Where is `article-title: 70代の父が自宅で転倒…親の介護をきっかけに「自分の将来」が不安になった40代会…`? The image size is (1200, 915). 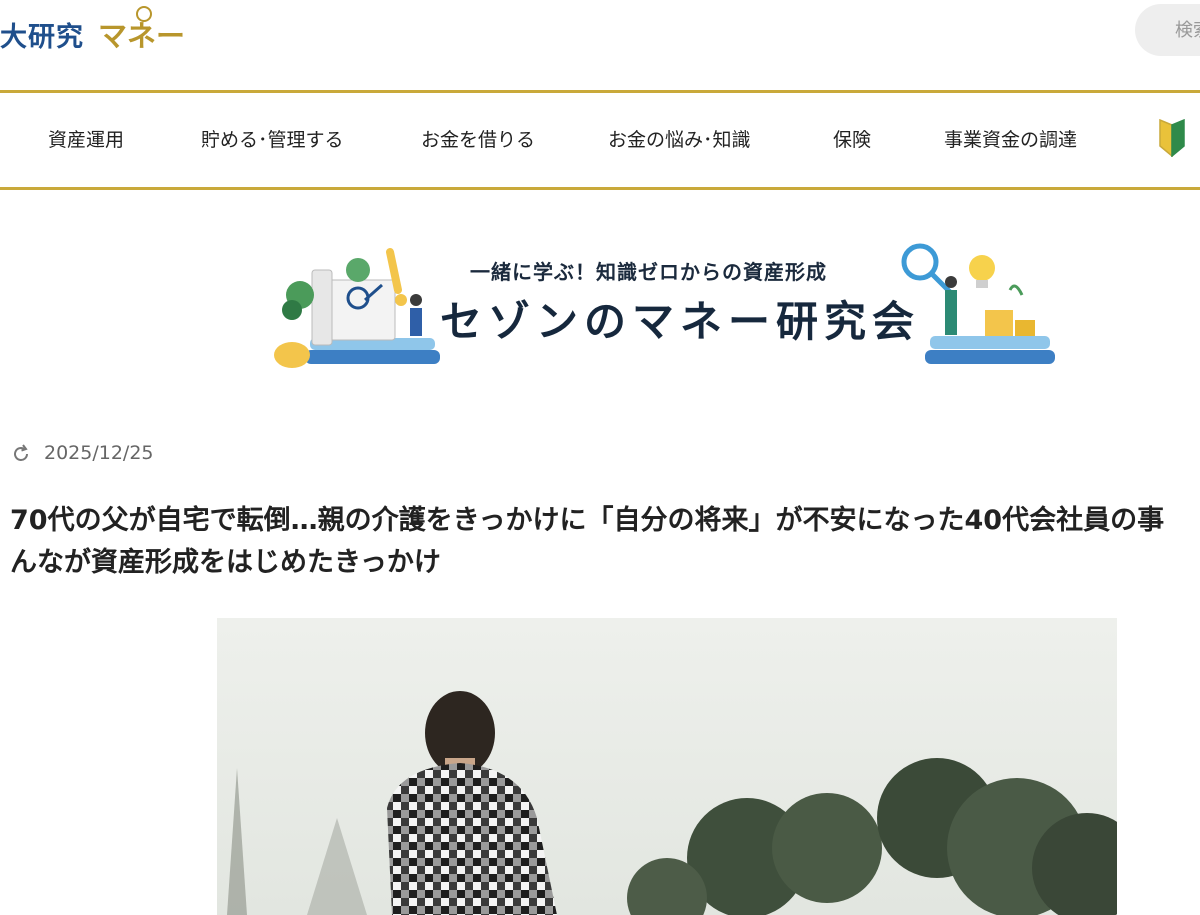
article-title: 70代の父が自宅で転倒…親の介護をきっかけに「自分の将来」が不安になった40代会… is located at coordinates (605, 542).